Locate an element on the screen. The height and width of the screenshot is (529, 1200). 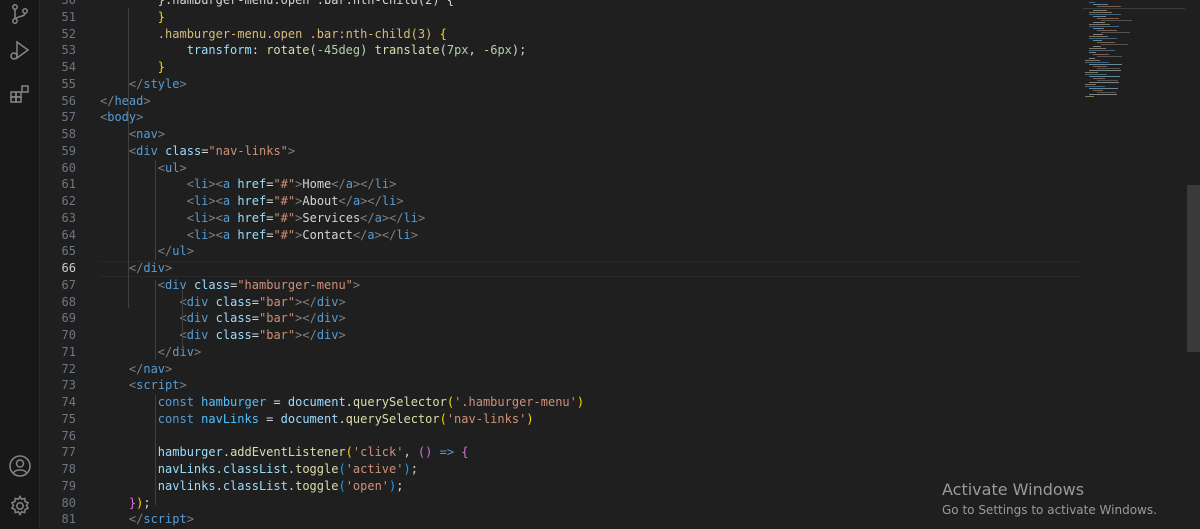
line-number: 80 is located at coordinates (68, 502).